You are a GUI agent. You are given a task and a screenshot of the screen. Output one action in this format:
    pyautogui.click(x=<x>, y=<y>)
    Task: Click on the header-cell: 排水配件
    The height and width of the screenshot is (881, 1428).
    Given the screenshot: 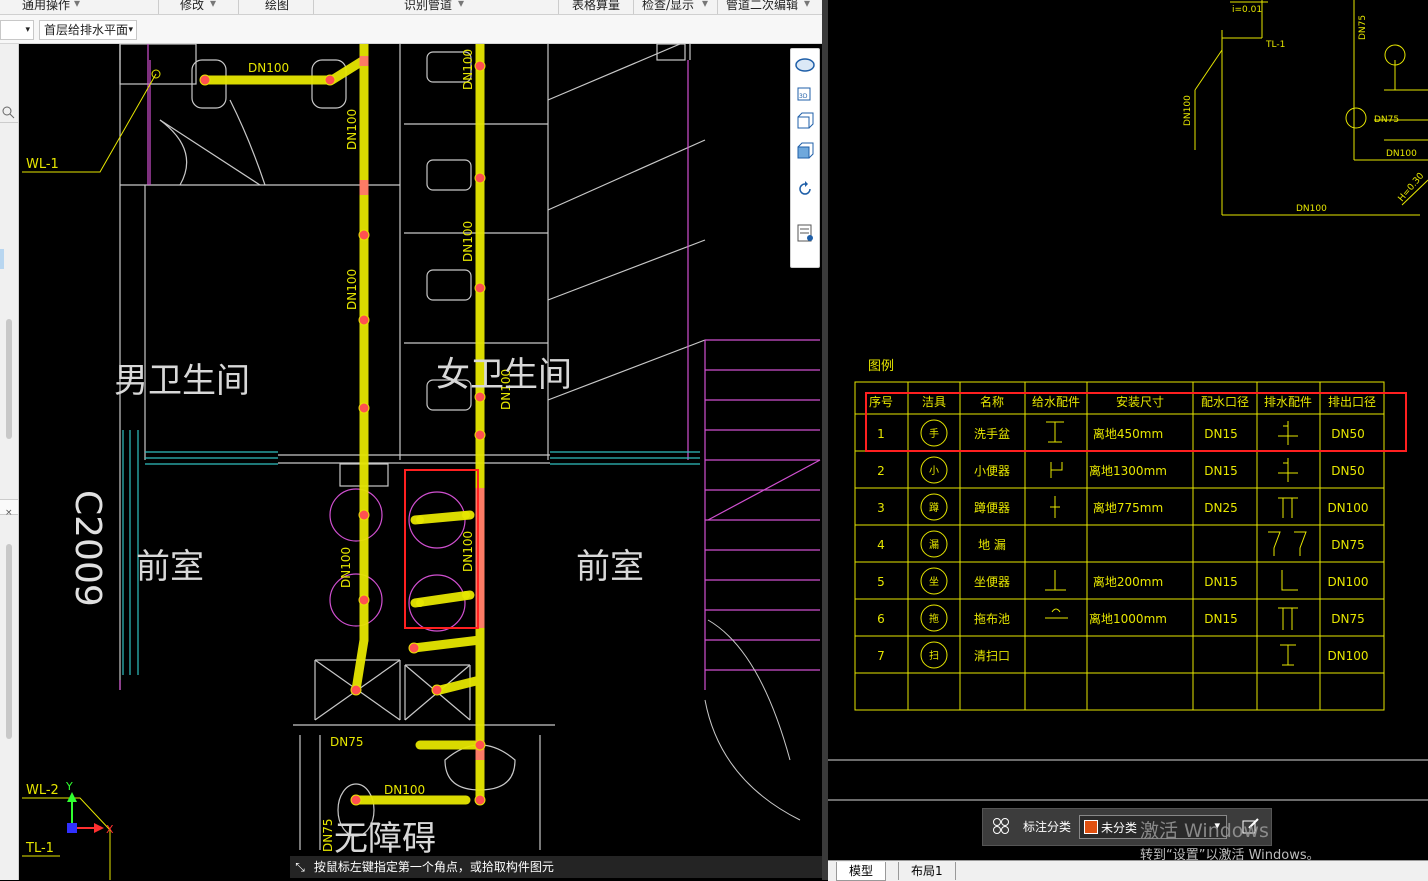 What is the action you would take?
    pyautogui.click(x=1288, y=402)
    